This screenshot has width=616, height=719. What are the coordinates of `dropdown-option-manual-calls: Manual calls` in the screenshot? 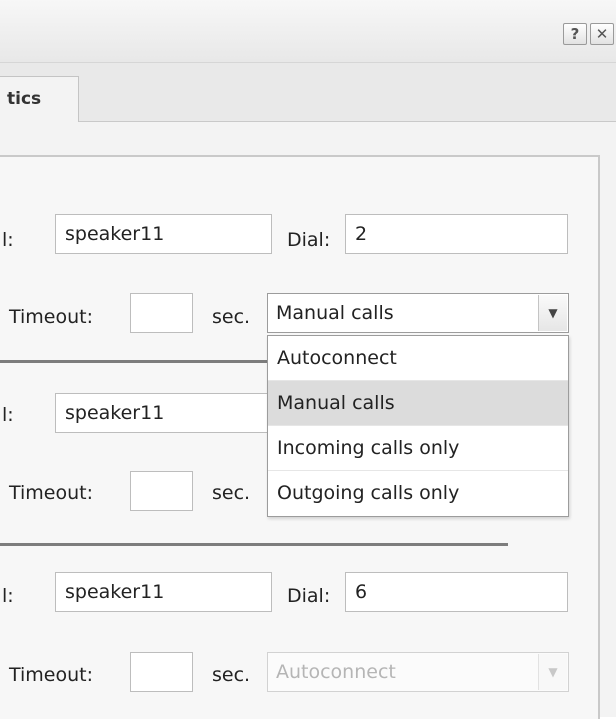 It's located at (418, 403).